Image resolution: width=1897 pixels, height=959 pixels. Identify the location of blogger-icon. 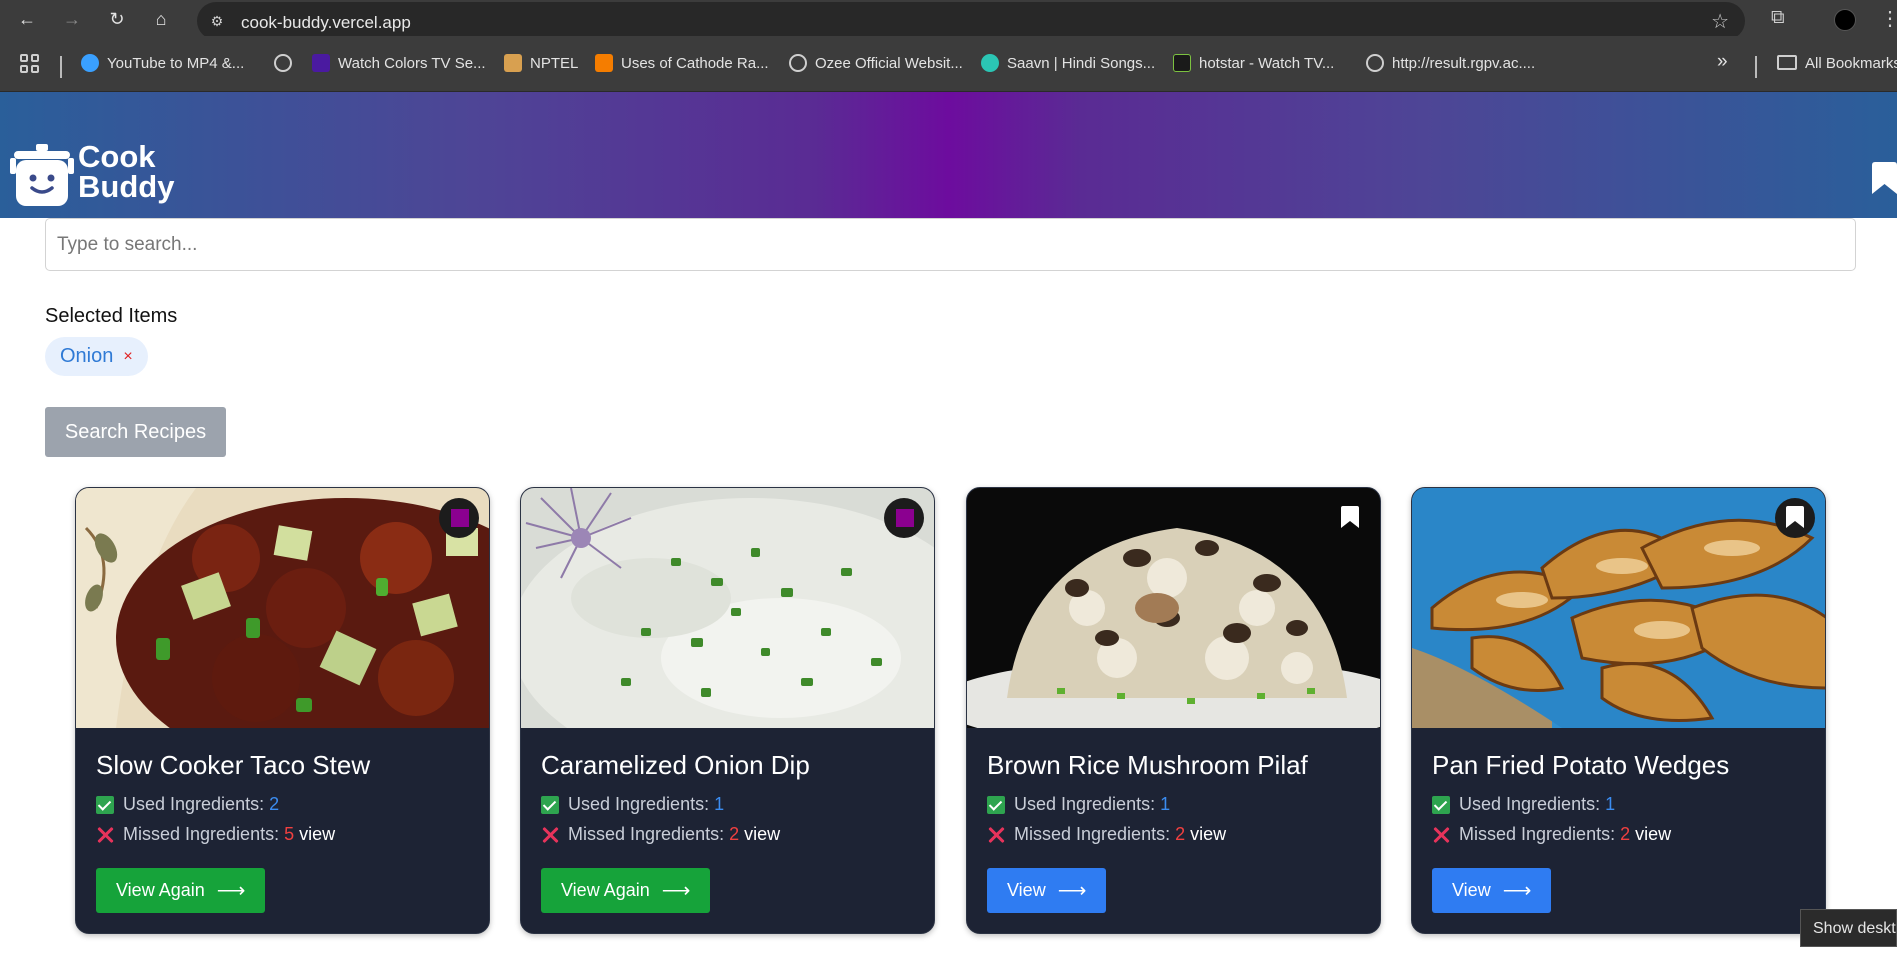
(604, 63).